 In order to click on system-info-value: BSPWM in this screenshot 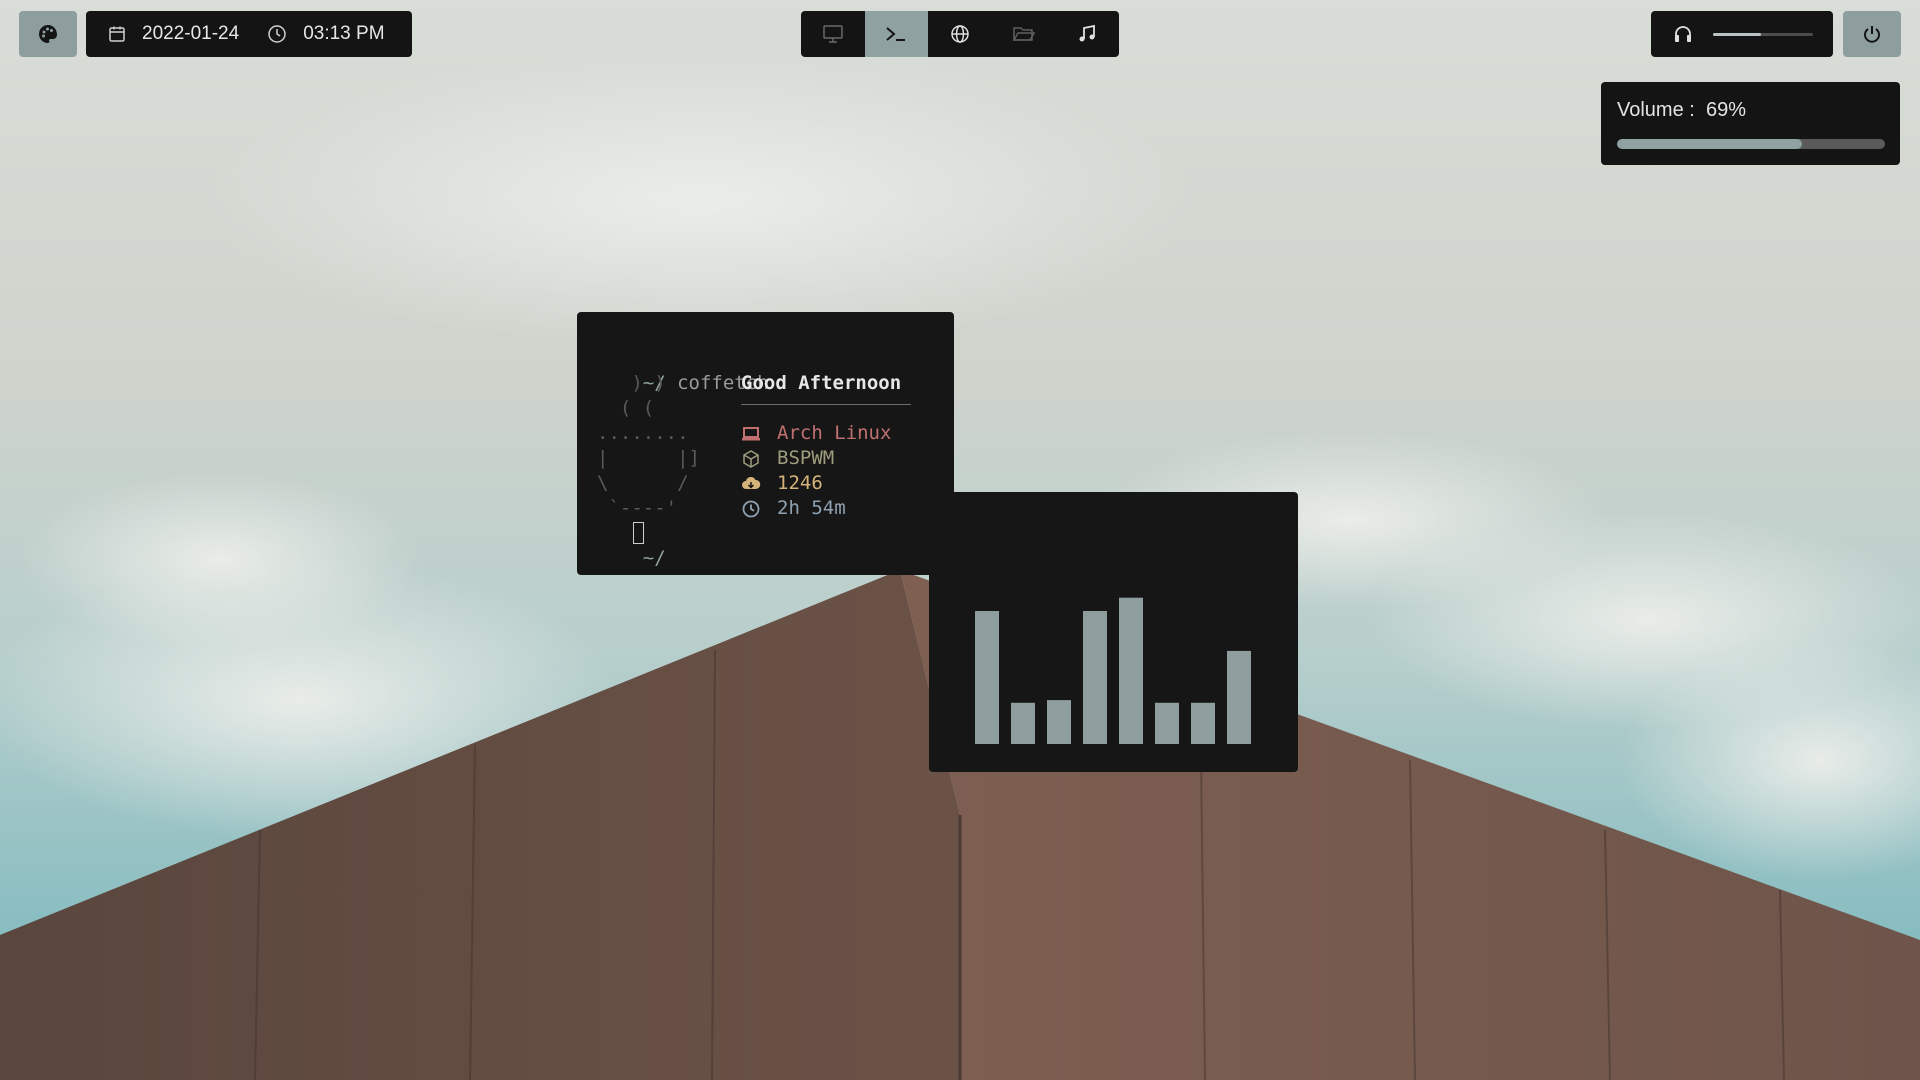, I will do `click(806, 458)`.